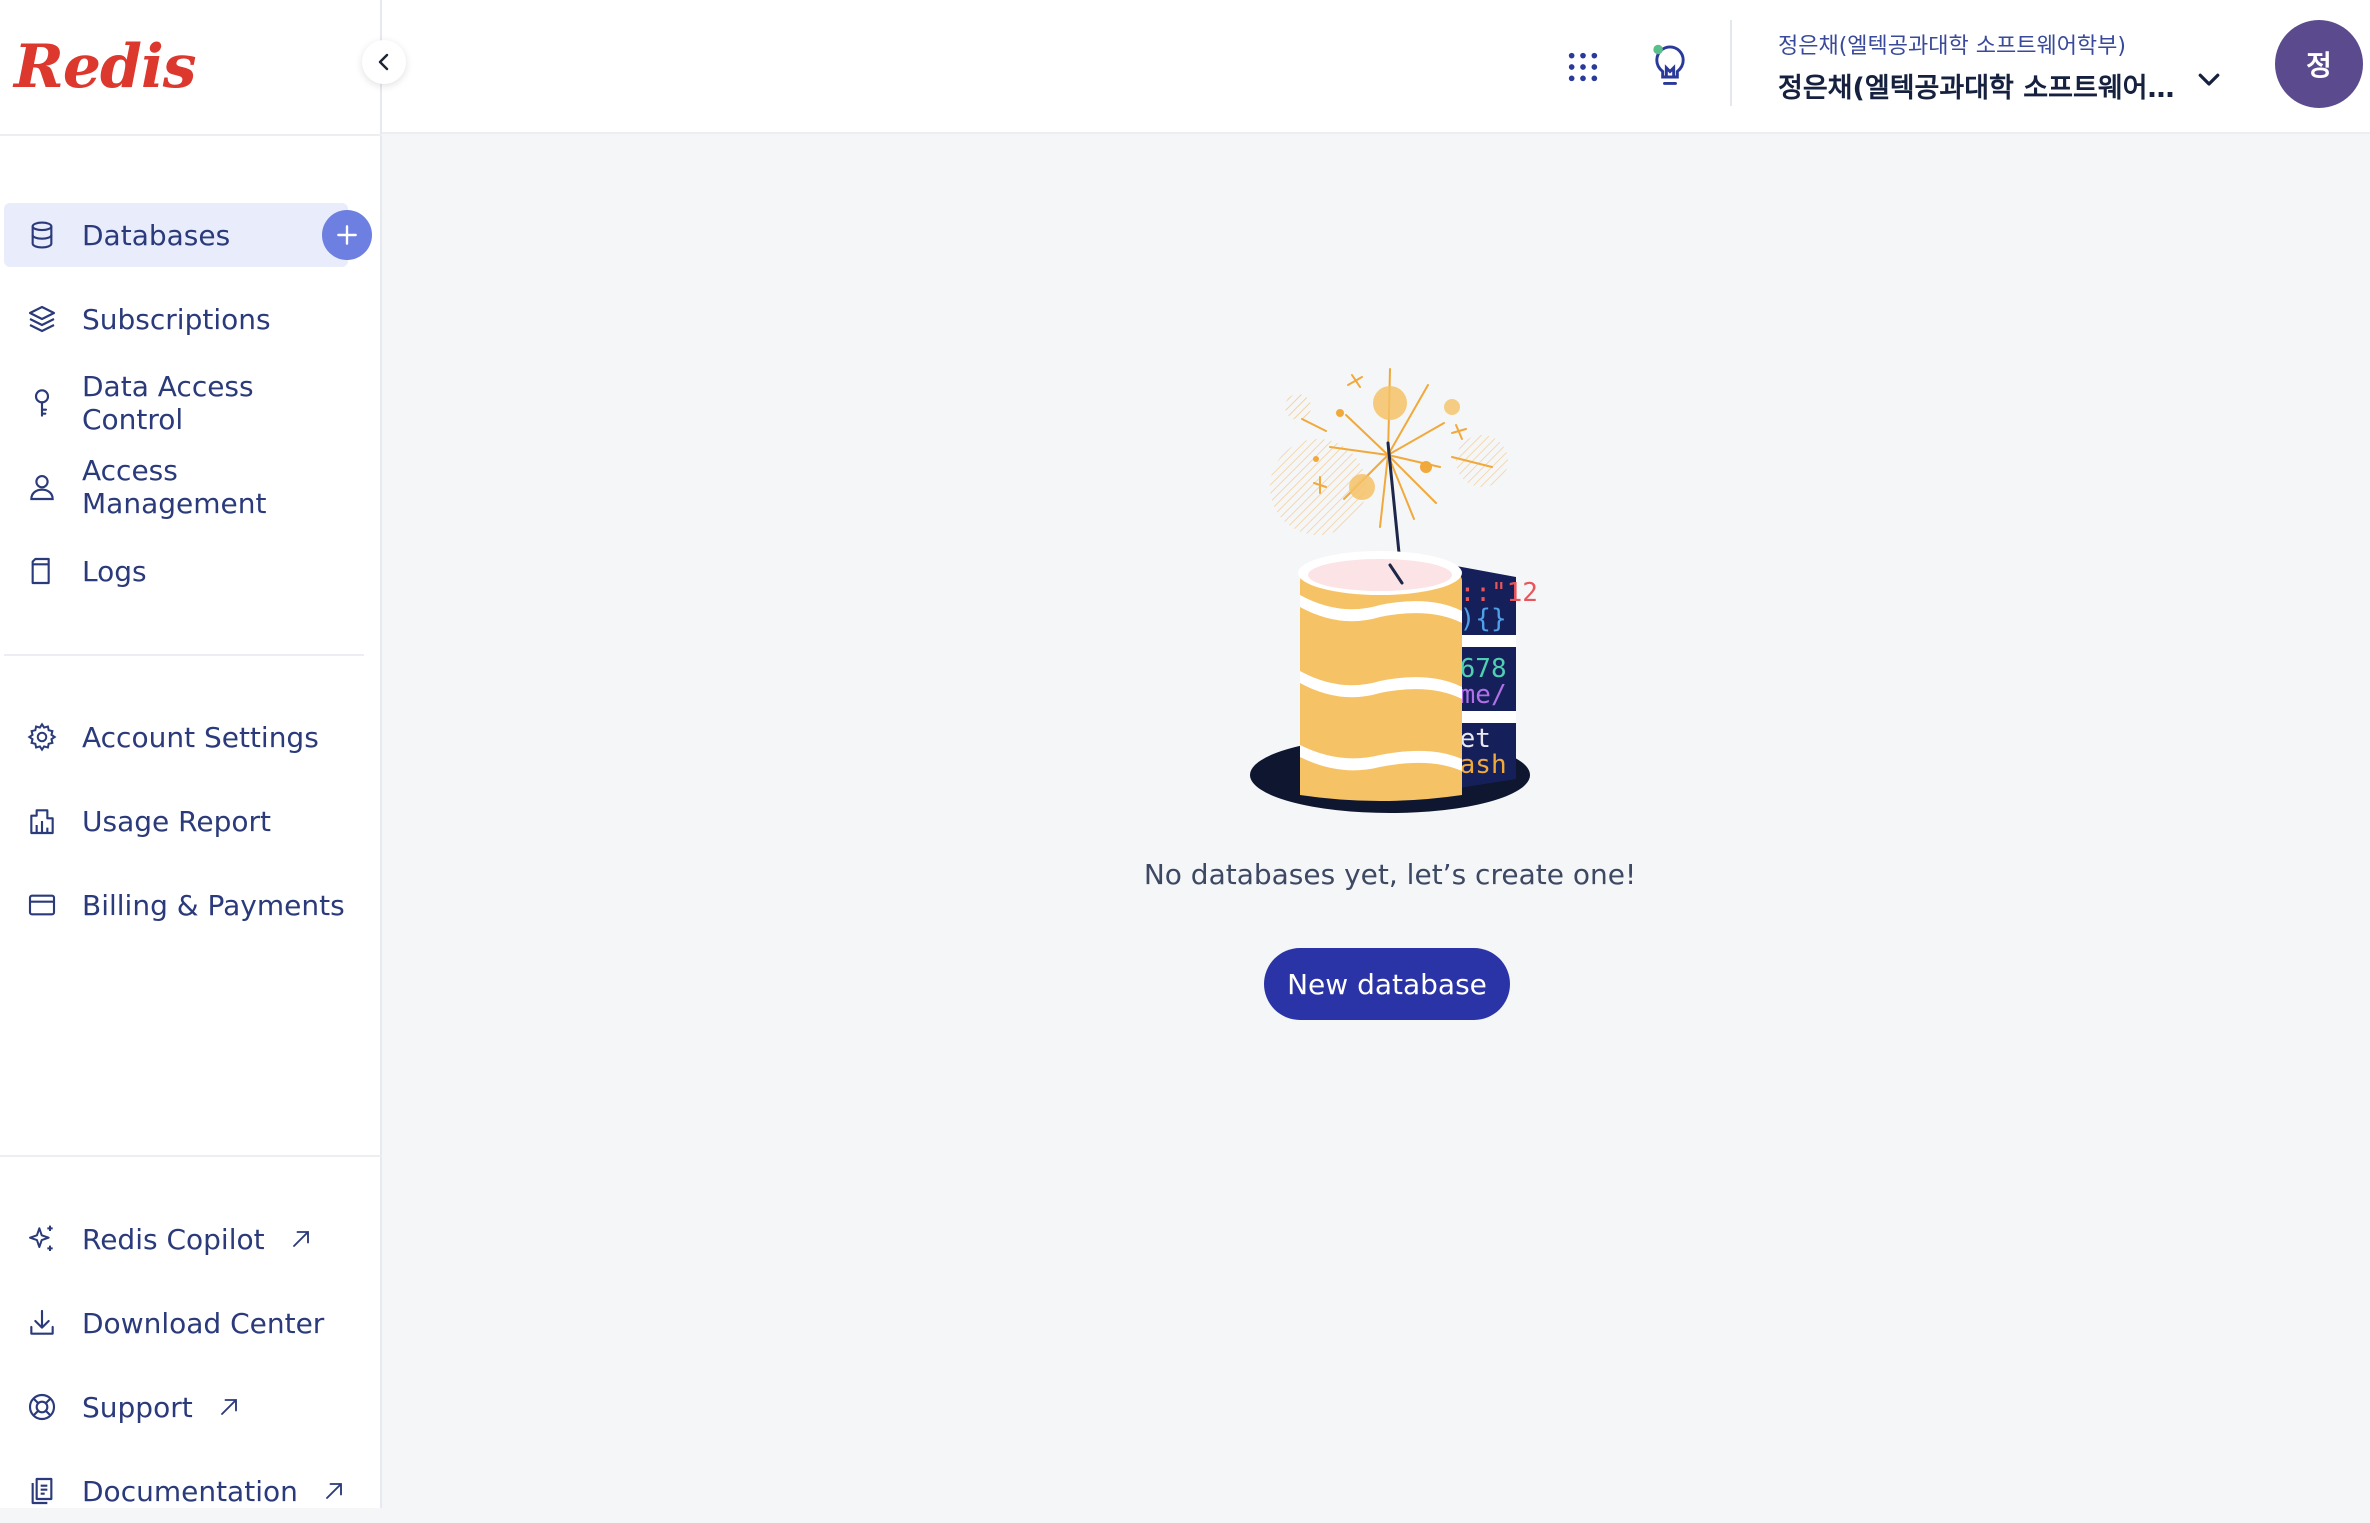 This screenshot has width=2370, height=1523. I want to click on new-database-button: New database, so click(1387, 984).